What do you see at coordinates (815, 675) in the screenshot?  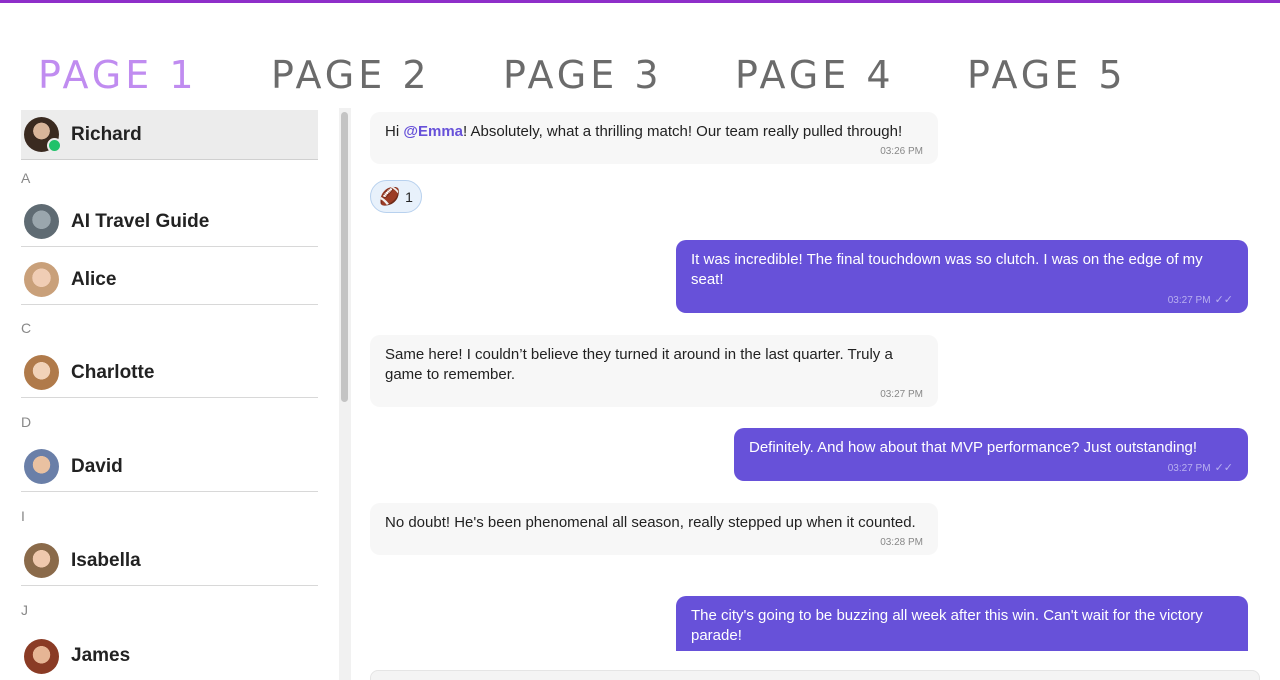 I see `message-composer` at bounding box center [815, 675].